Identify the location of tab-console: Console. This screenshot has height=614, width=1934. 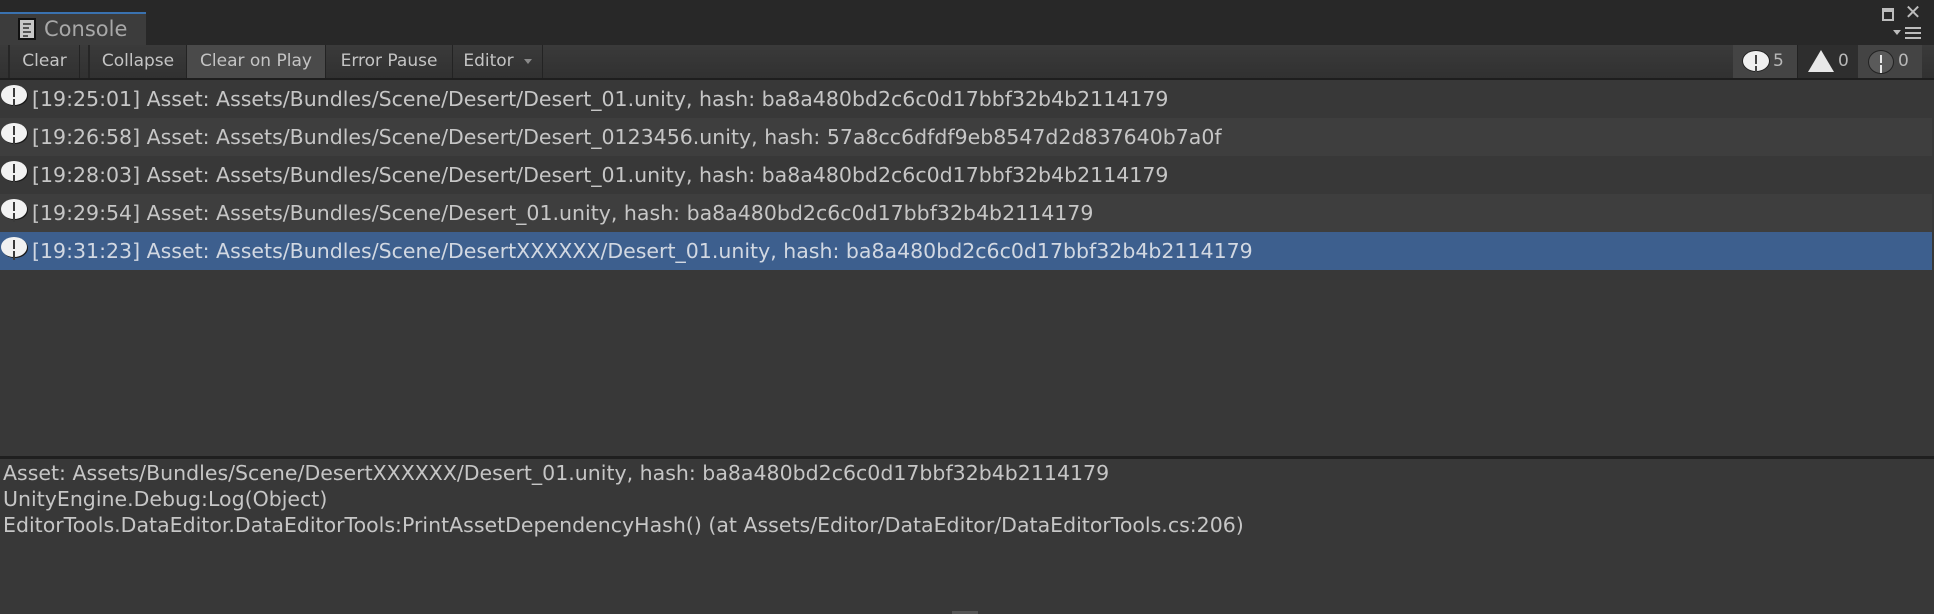
(73, 28).